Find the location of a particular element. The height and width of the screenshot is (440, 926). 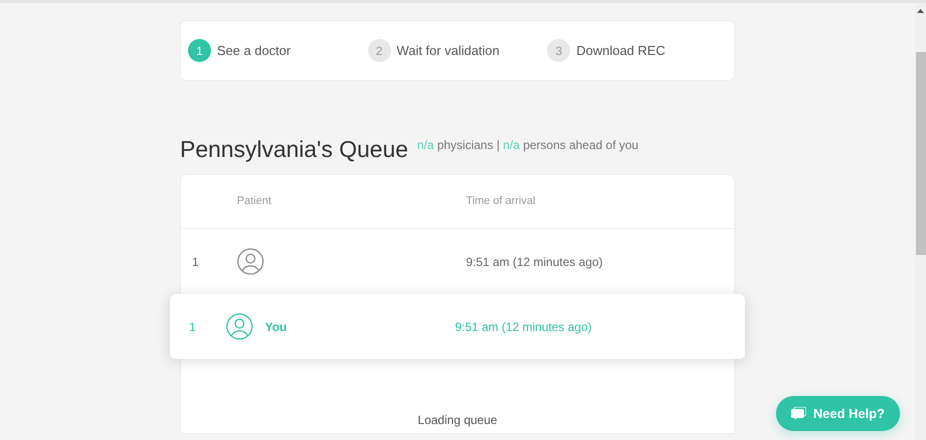

step-label: Download REC is located at coordinates (621, 51).